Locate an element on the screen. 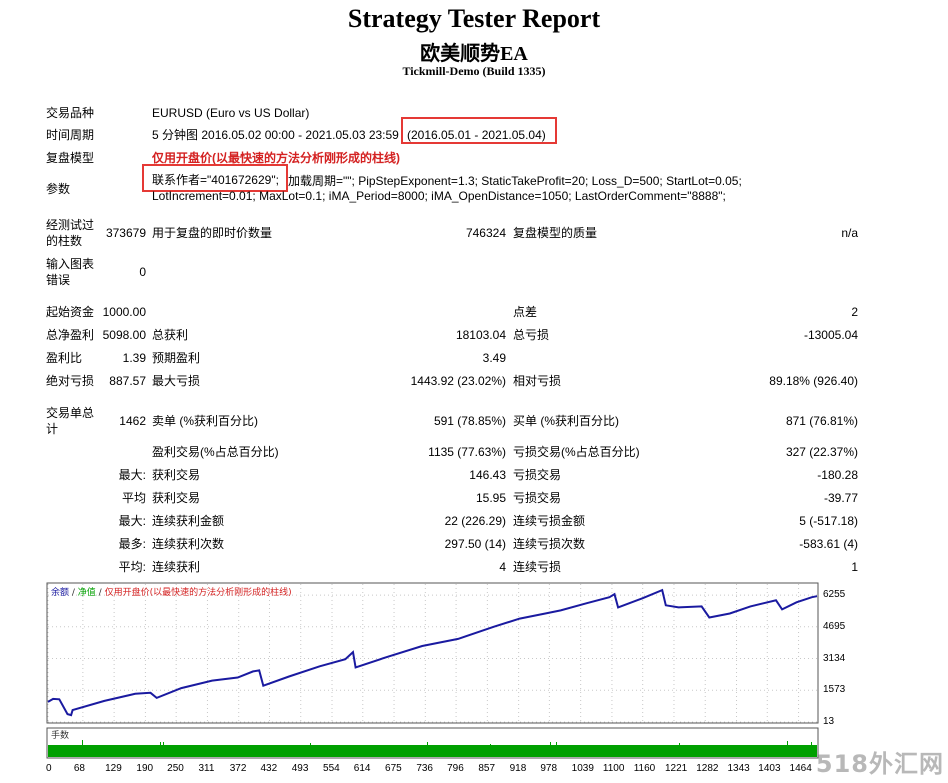 The width and height of the screenshot is (948, 783). params-label: 参数 is located at coordinates (58, 189).